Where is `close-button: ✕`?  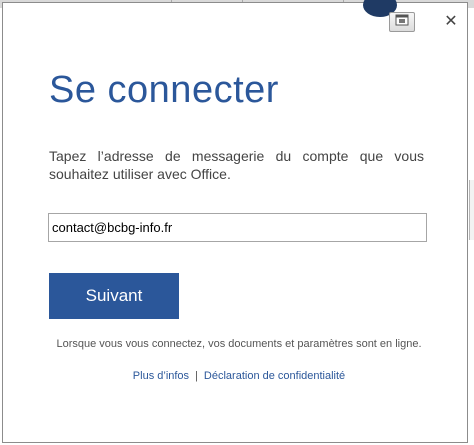
close-button: ✕ is located at coordinates (451, 21).